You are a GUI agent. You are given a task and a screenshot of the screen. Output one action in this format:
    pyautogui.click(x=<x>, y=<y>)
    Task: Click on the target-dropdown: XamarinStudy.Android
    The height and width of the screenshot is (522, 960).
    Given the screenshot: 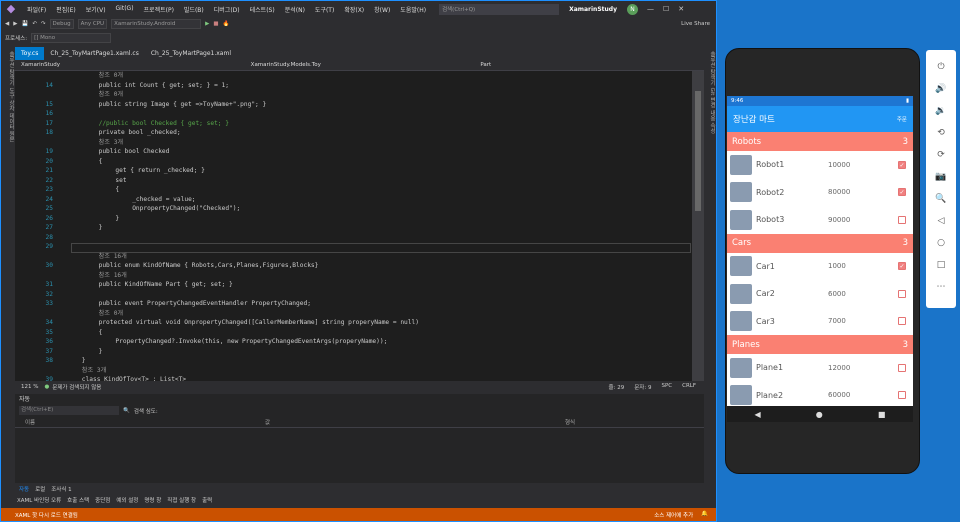 What is the action you would take?
    pyautogui.click(x=156, y=24)
    